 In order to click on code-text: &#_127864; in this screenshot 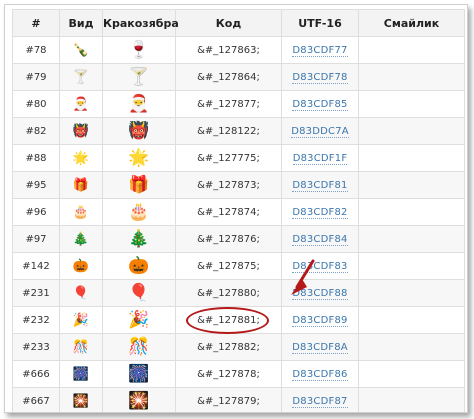, I will do `click(228, 77)`.